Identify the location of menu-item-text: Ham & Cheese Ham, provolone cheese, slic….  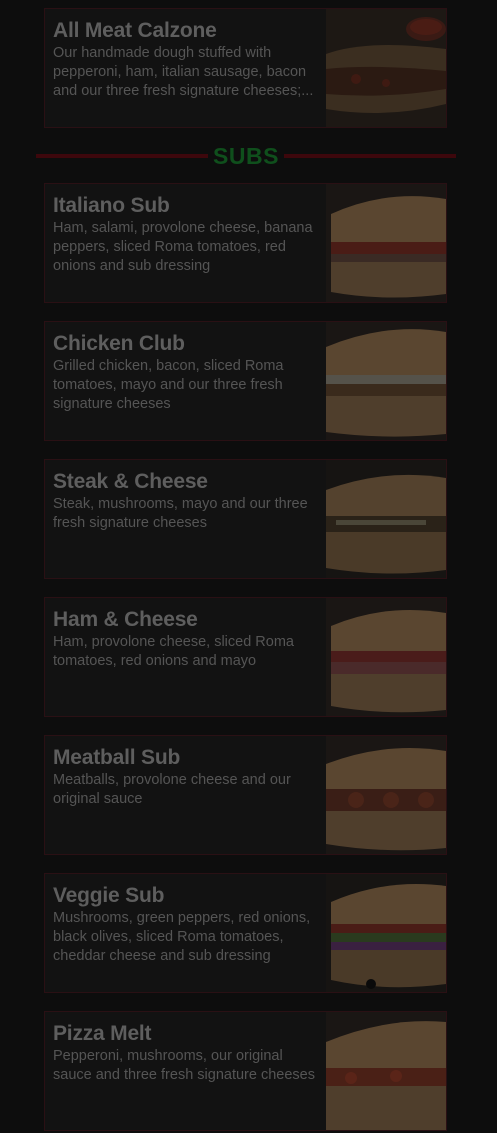
(186, 639).